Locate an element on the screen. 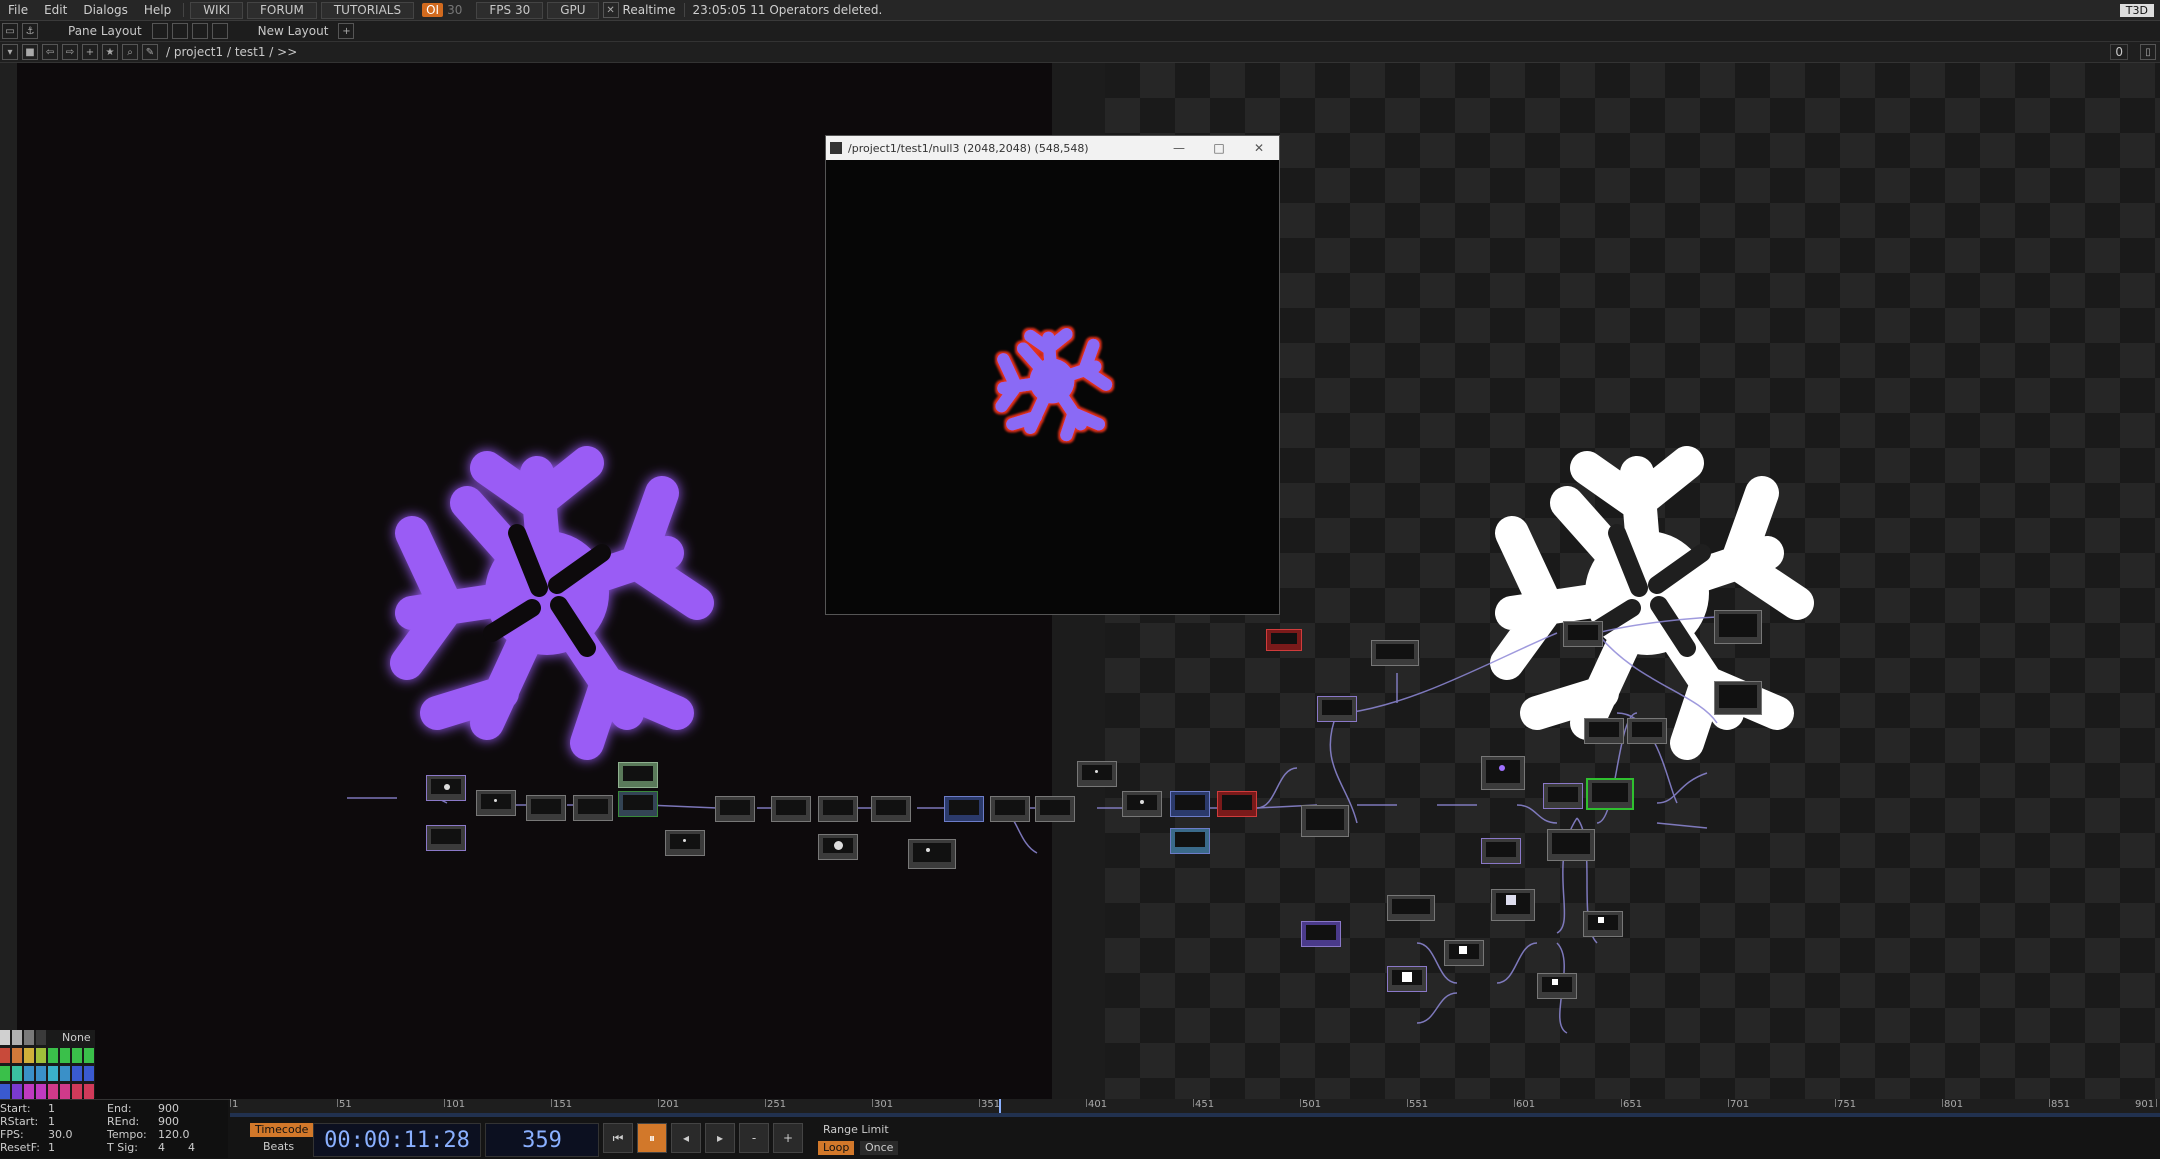 This screenshot has height=1159, width=2160. tempo-value: 120.0 is located at coordinates (174, 1134).